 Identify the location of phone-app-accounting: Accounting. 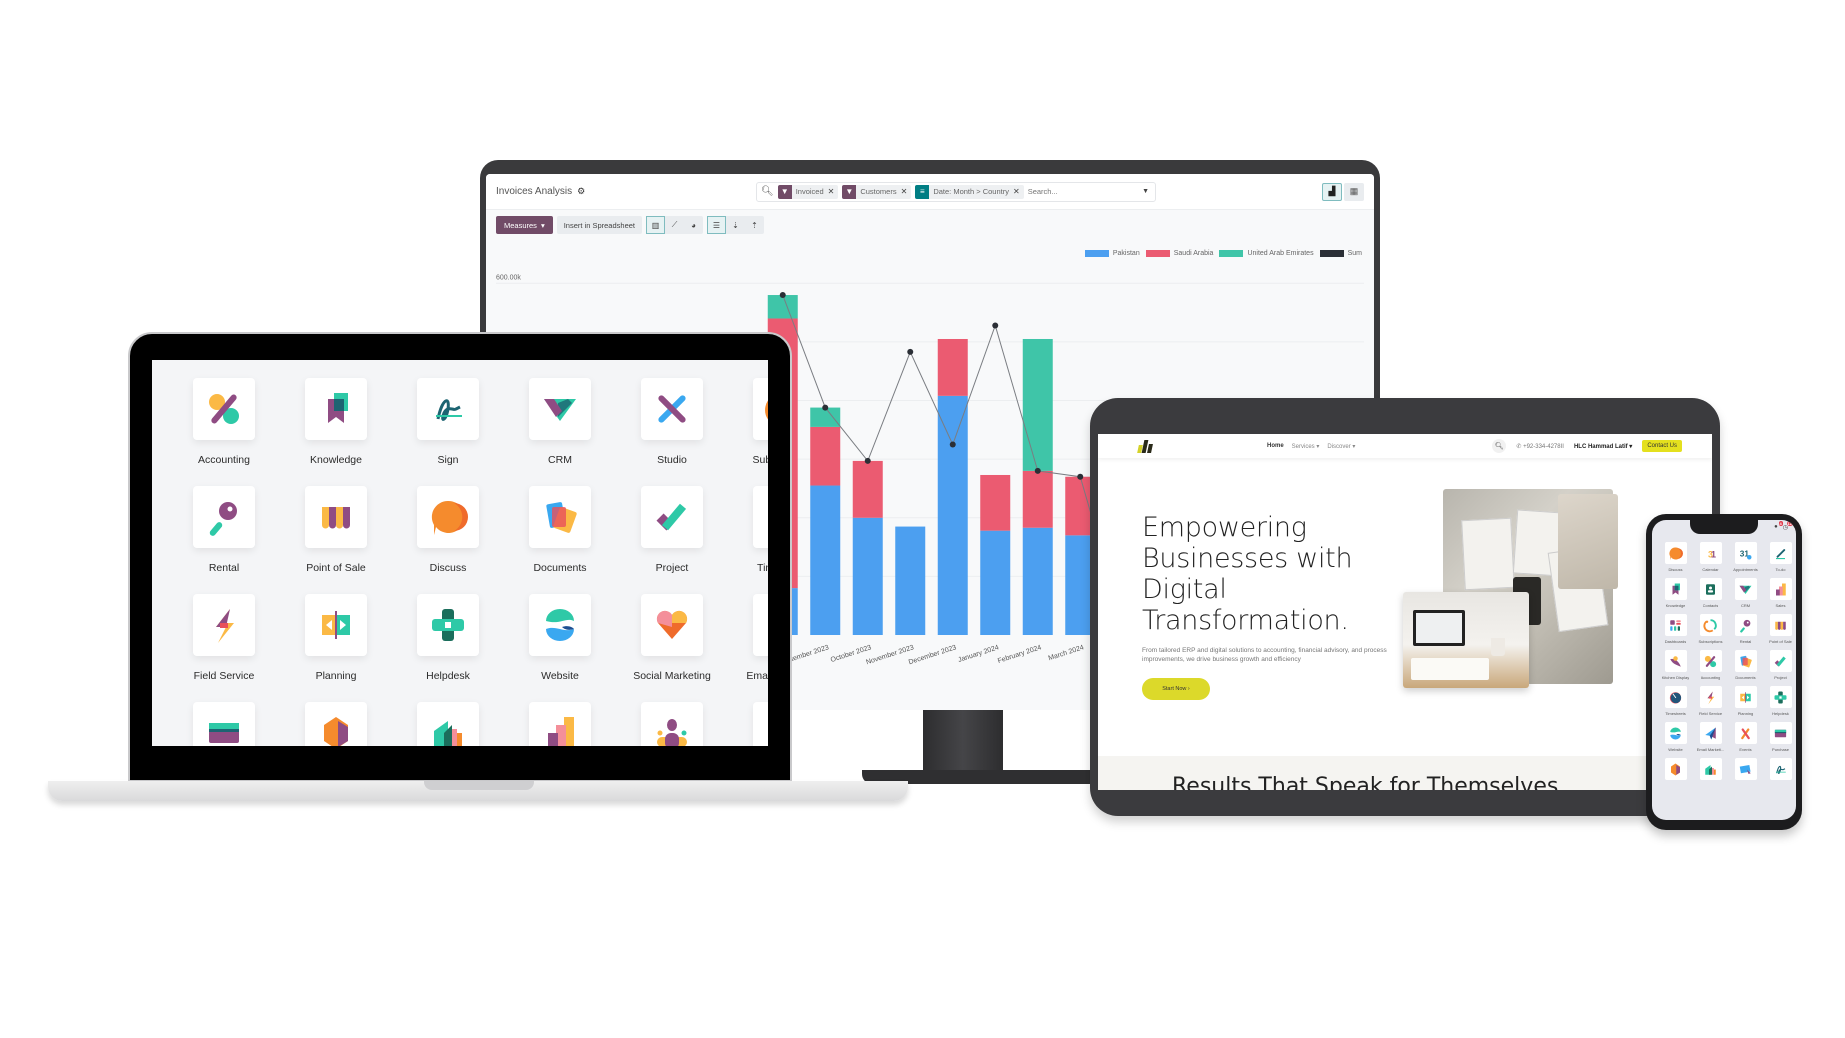
(1710, 665).